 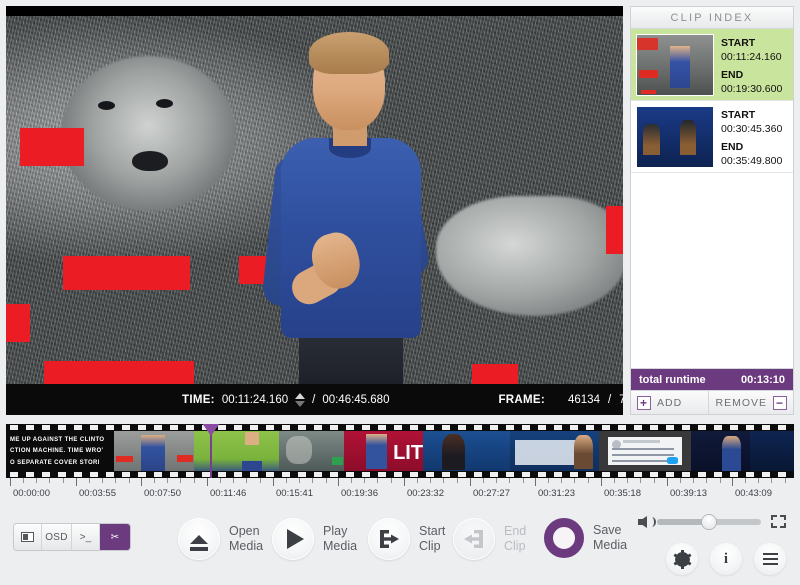 What do you see at coordinates (384, 451) in the screenshot?
I see `filmstrip-frame: LIT` at bounding box center [384, 451].